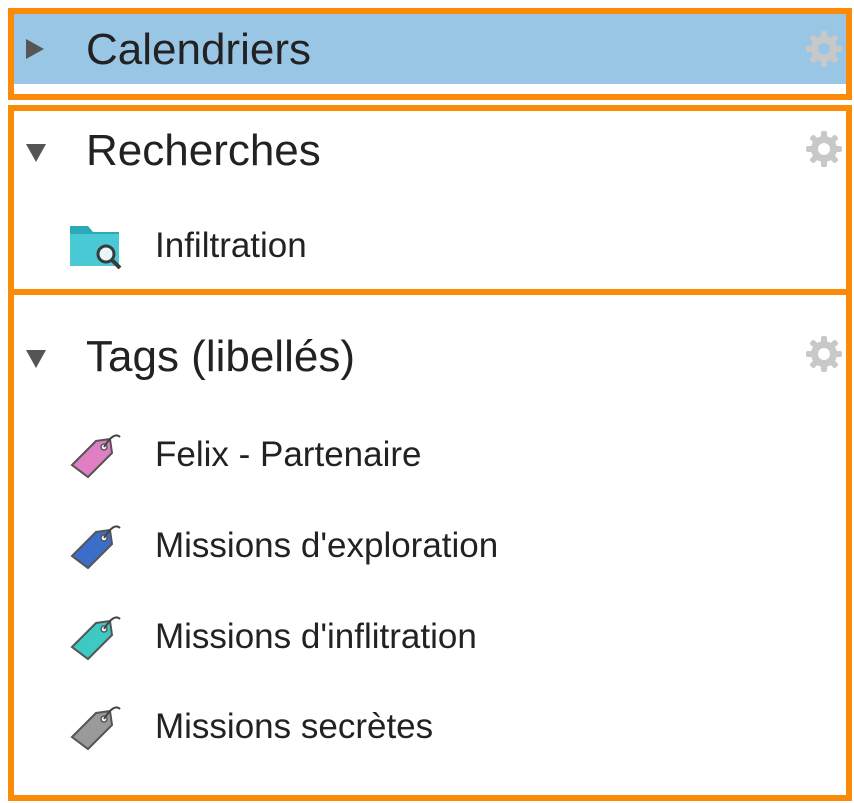 The width and height of the screenshot is (854, 803). I want to click on calendars-header: Calendriers, so click(430, 49).